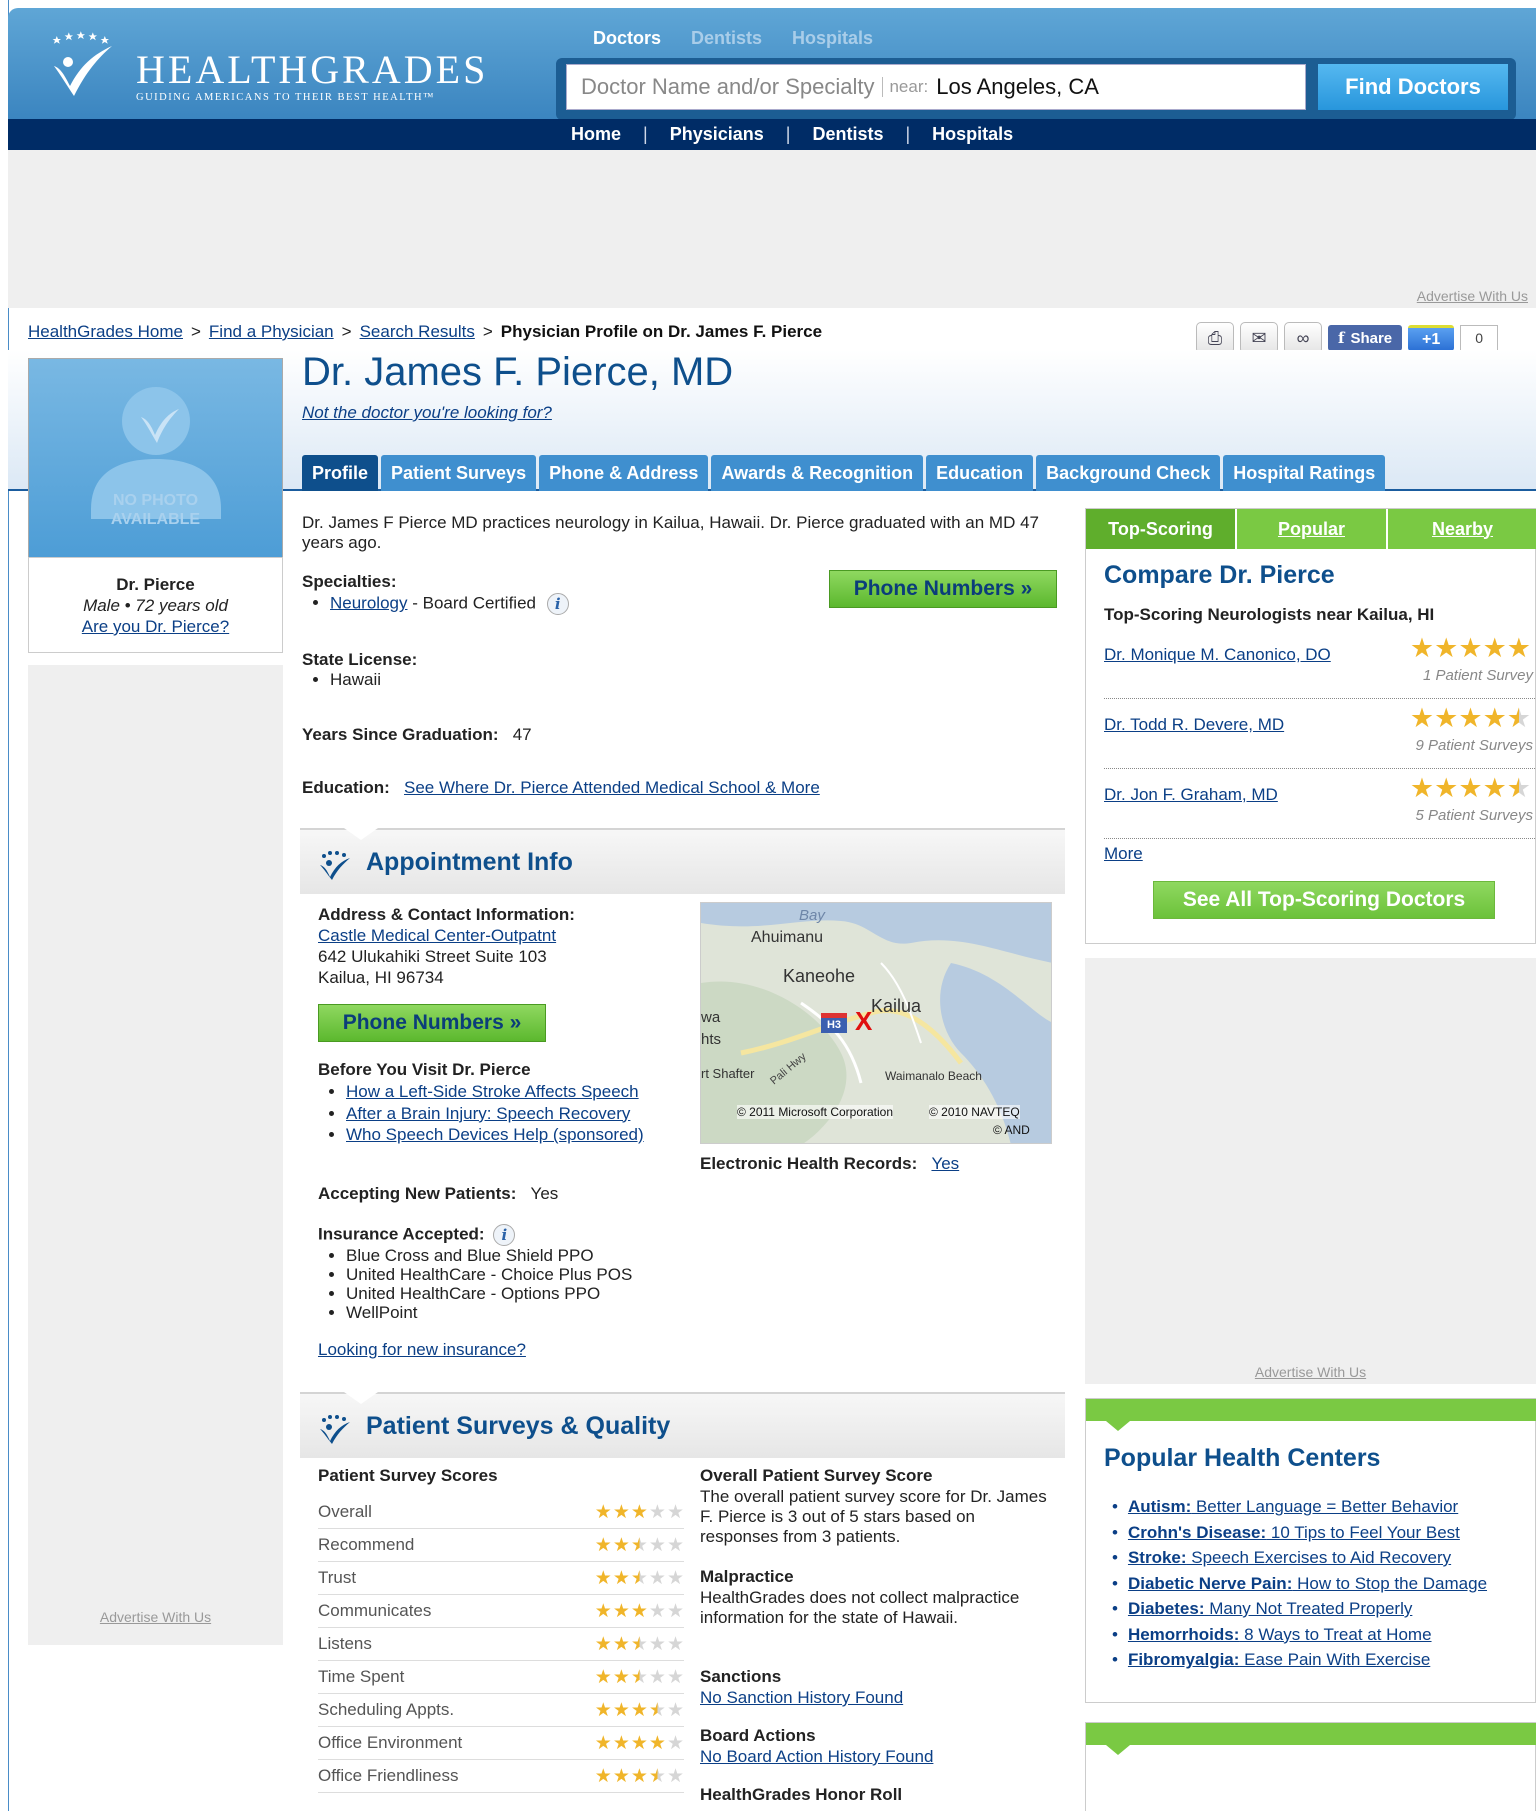  Describe the element at coordinates (1183, 1659) in the screenshot. I see `health-topic: Fibromyalgia:` at that location.